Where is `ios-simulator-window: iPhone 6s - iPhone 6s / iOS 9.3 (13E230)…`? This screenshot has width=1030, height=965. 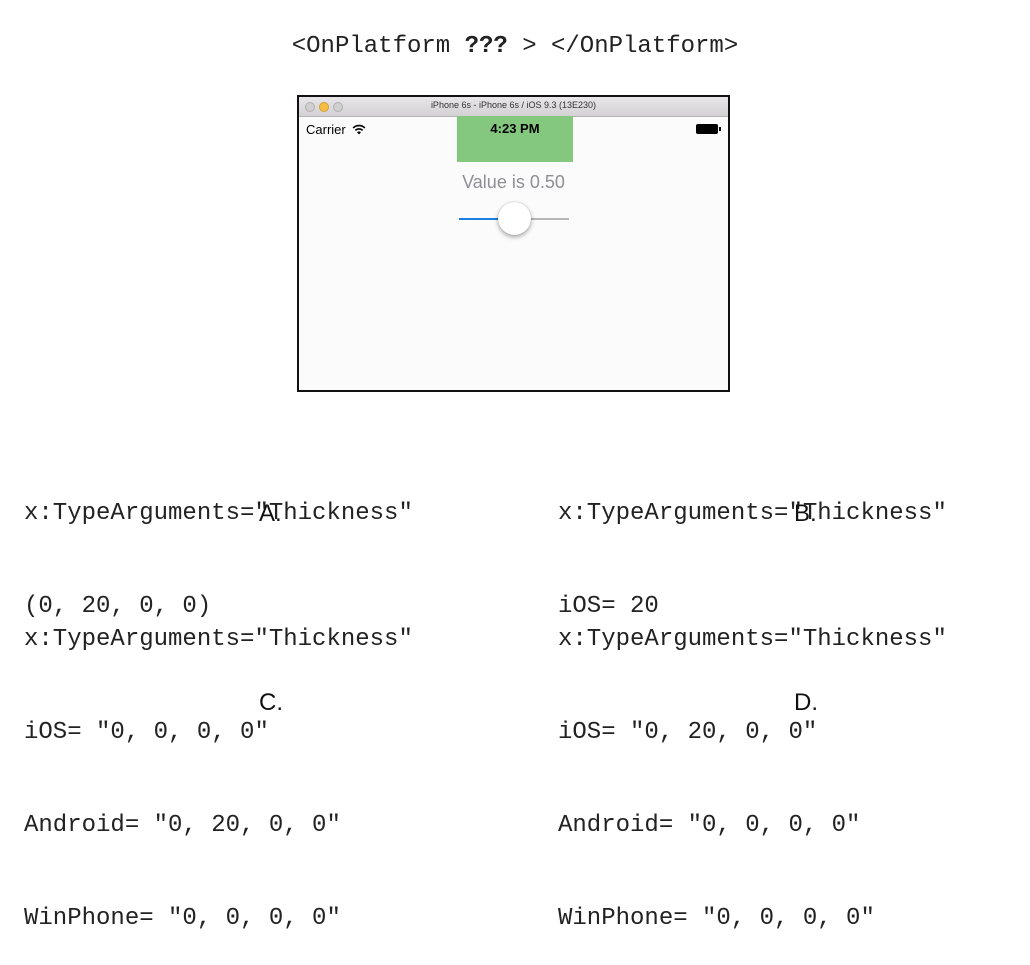 ios-simulator-window: iPhone 6s - iPhone 6s / iOS 9.3 (13E230)… is located at coordinates (513, 243).